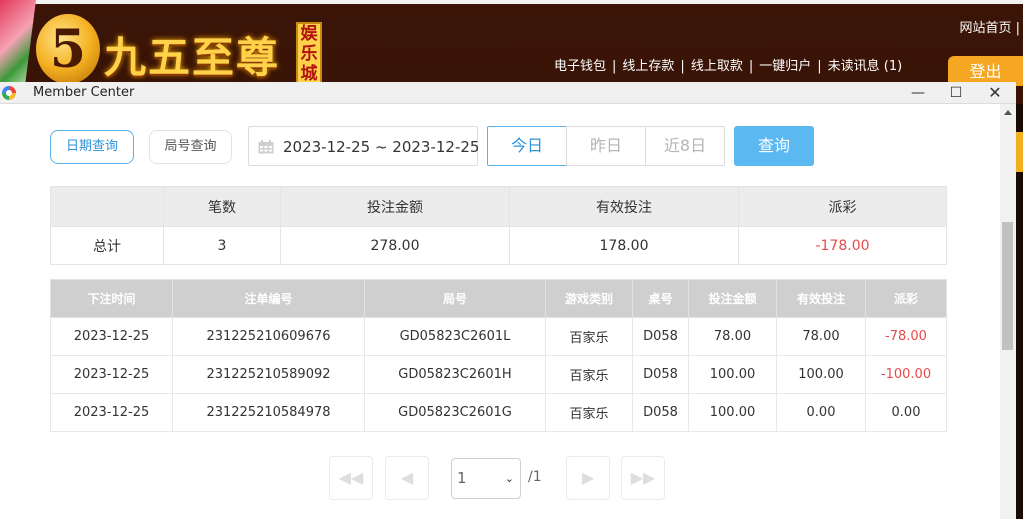  What do you see at coordinates (906, 412) in the screenshot?
I see `cell-payout: 0.00` at bounding box center [906, 412].